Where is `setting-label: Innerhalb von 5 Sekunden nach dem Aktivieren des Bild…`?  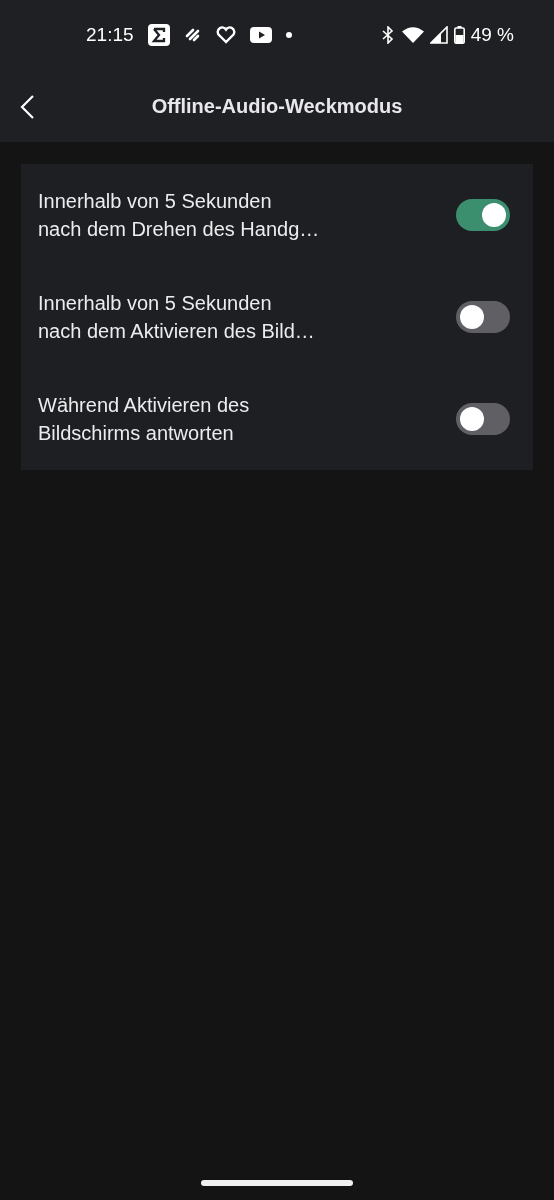
setting-label: Innerhalb von 5 Sekunden nach dem Aktivieren des Bild… is located at coordinates (177, 317).